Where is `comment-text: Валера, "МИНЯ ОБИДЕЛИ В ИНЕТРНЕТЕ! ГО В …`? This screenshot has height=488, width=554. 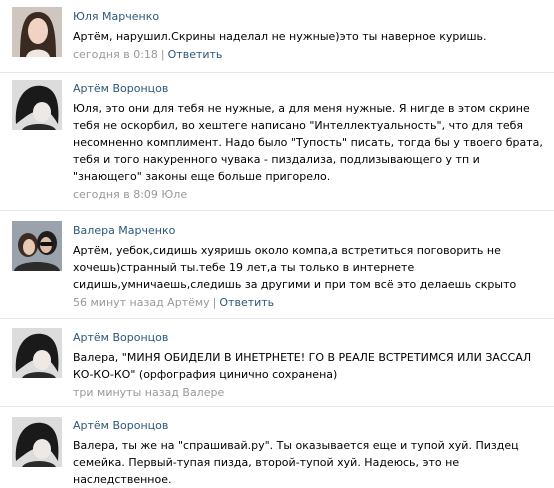
comment-text: Валера, "МИНЯ ОБИДЕЛИ В ИНЕТРНЕТЕ! ГО В … is located at coordinates (302, 366).